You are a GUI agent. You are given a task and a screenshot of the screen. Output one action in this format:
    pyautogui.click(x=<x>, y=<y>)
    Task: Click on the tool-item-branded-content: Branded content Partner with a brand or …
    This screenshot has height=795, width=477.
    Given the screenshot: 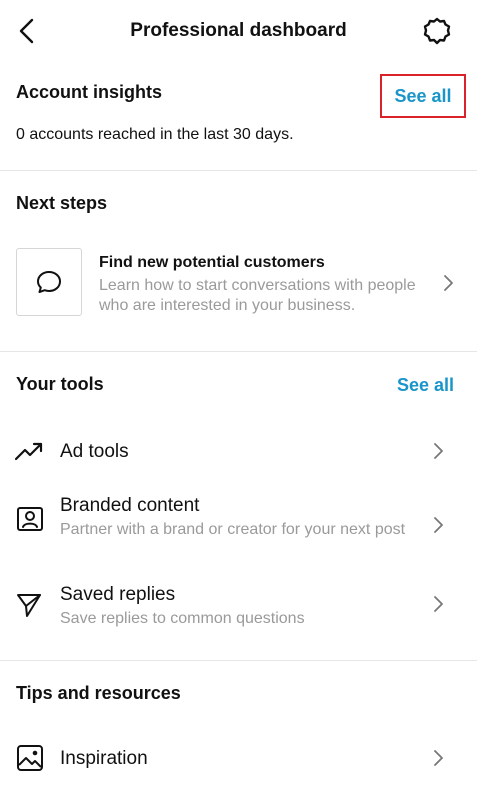 What is the action you would take?
    pyautogui.click(x=238, y=526)
    